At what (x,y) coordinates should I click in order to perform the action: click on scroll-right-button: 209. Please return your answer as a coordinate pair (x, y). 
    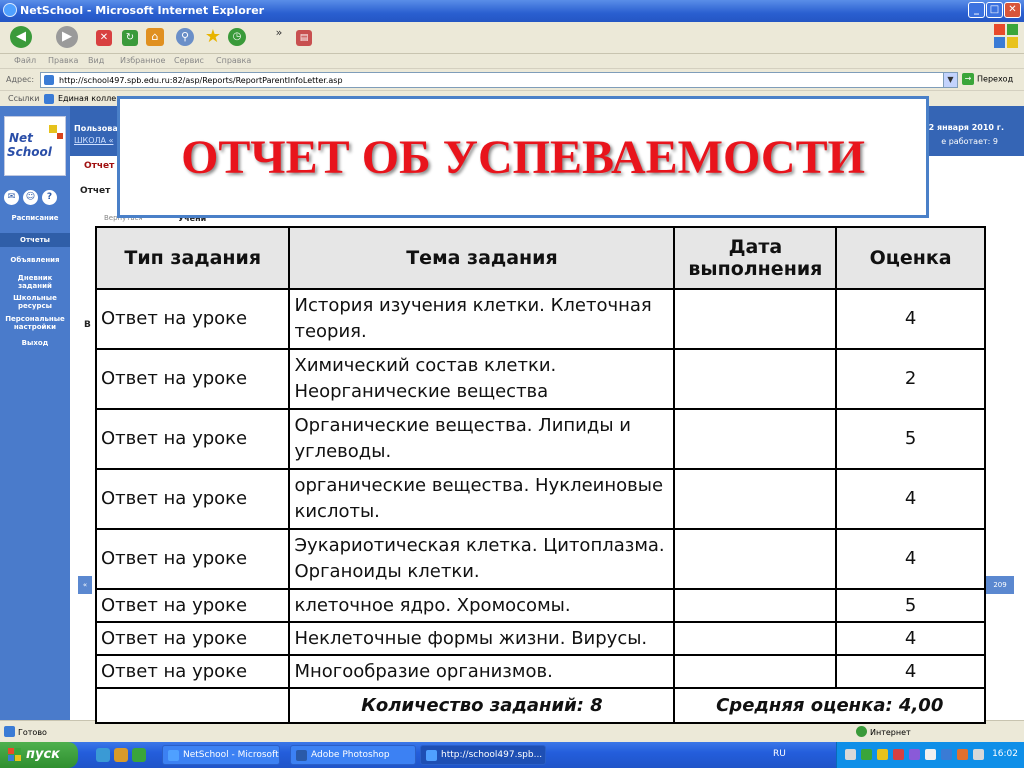
    Looking at the image, I should click on (1000, 585).